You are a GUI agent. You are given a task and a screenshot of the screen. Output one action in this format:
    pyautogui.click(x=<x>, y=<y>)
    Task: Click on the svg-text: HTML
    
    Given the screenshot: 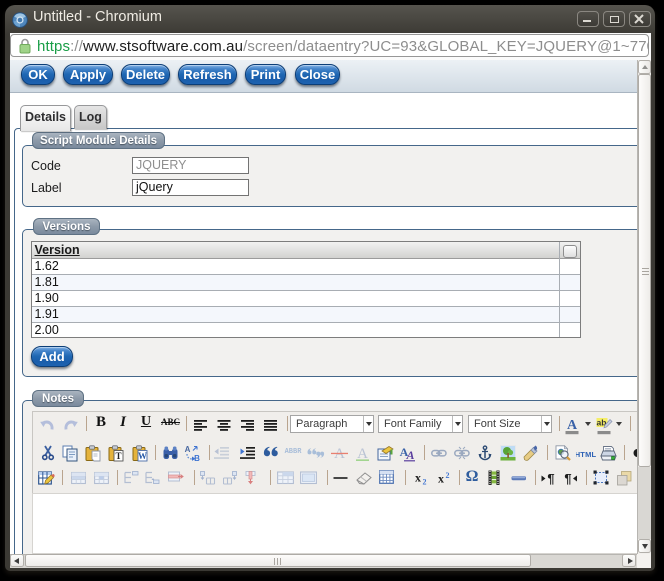 What is the action you would take?
    pyautogui.click(x=586, y=454)
    